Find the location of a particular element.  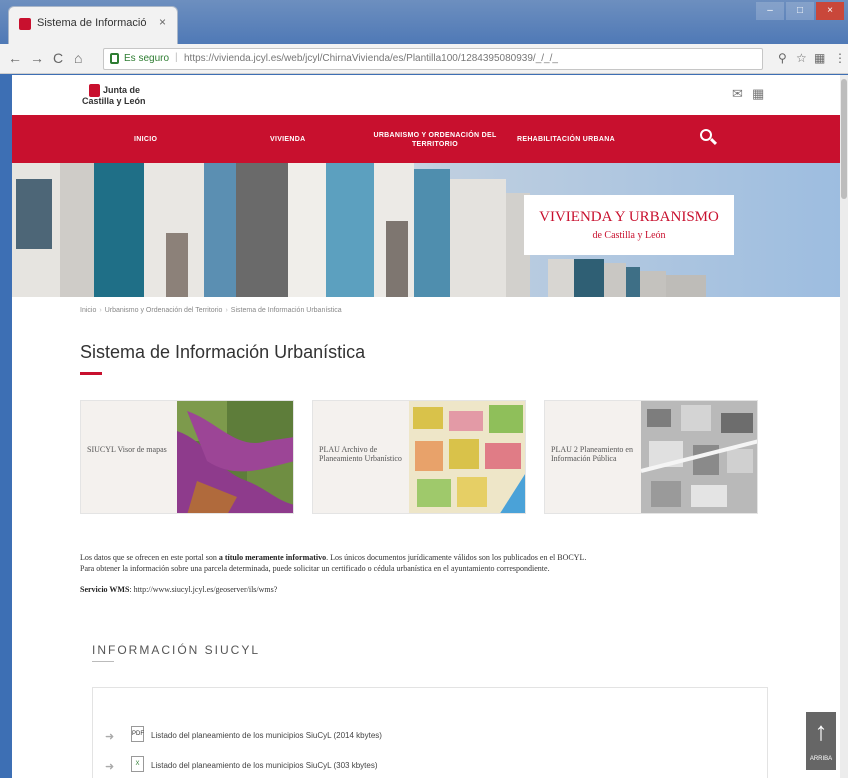

card-plau-archivo: PLAU Archivo de Planeamiento Urbanístico is located at coordinates (419, 457).